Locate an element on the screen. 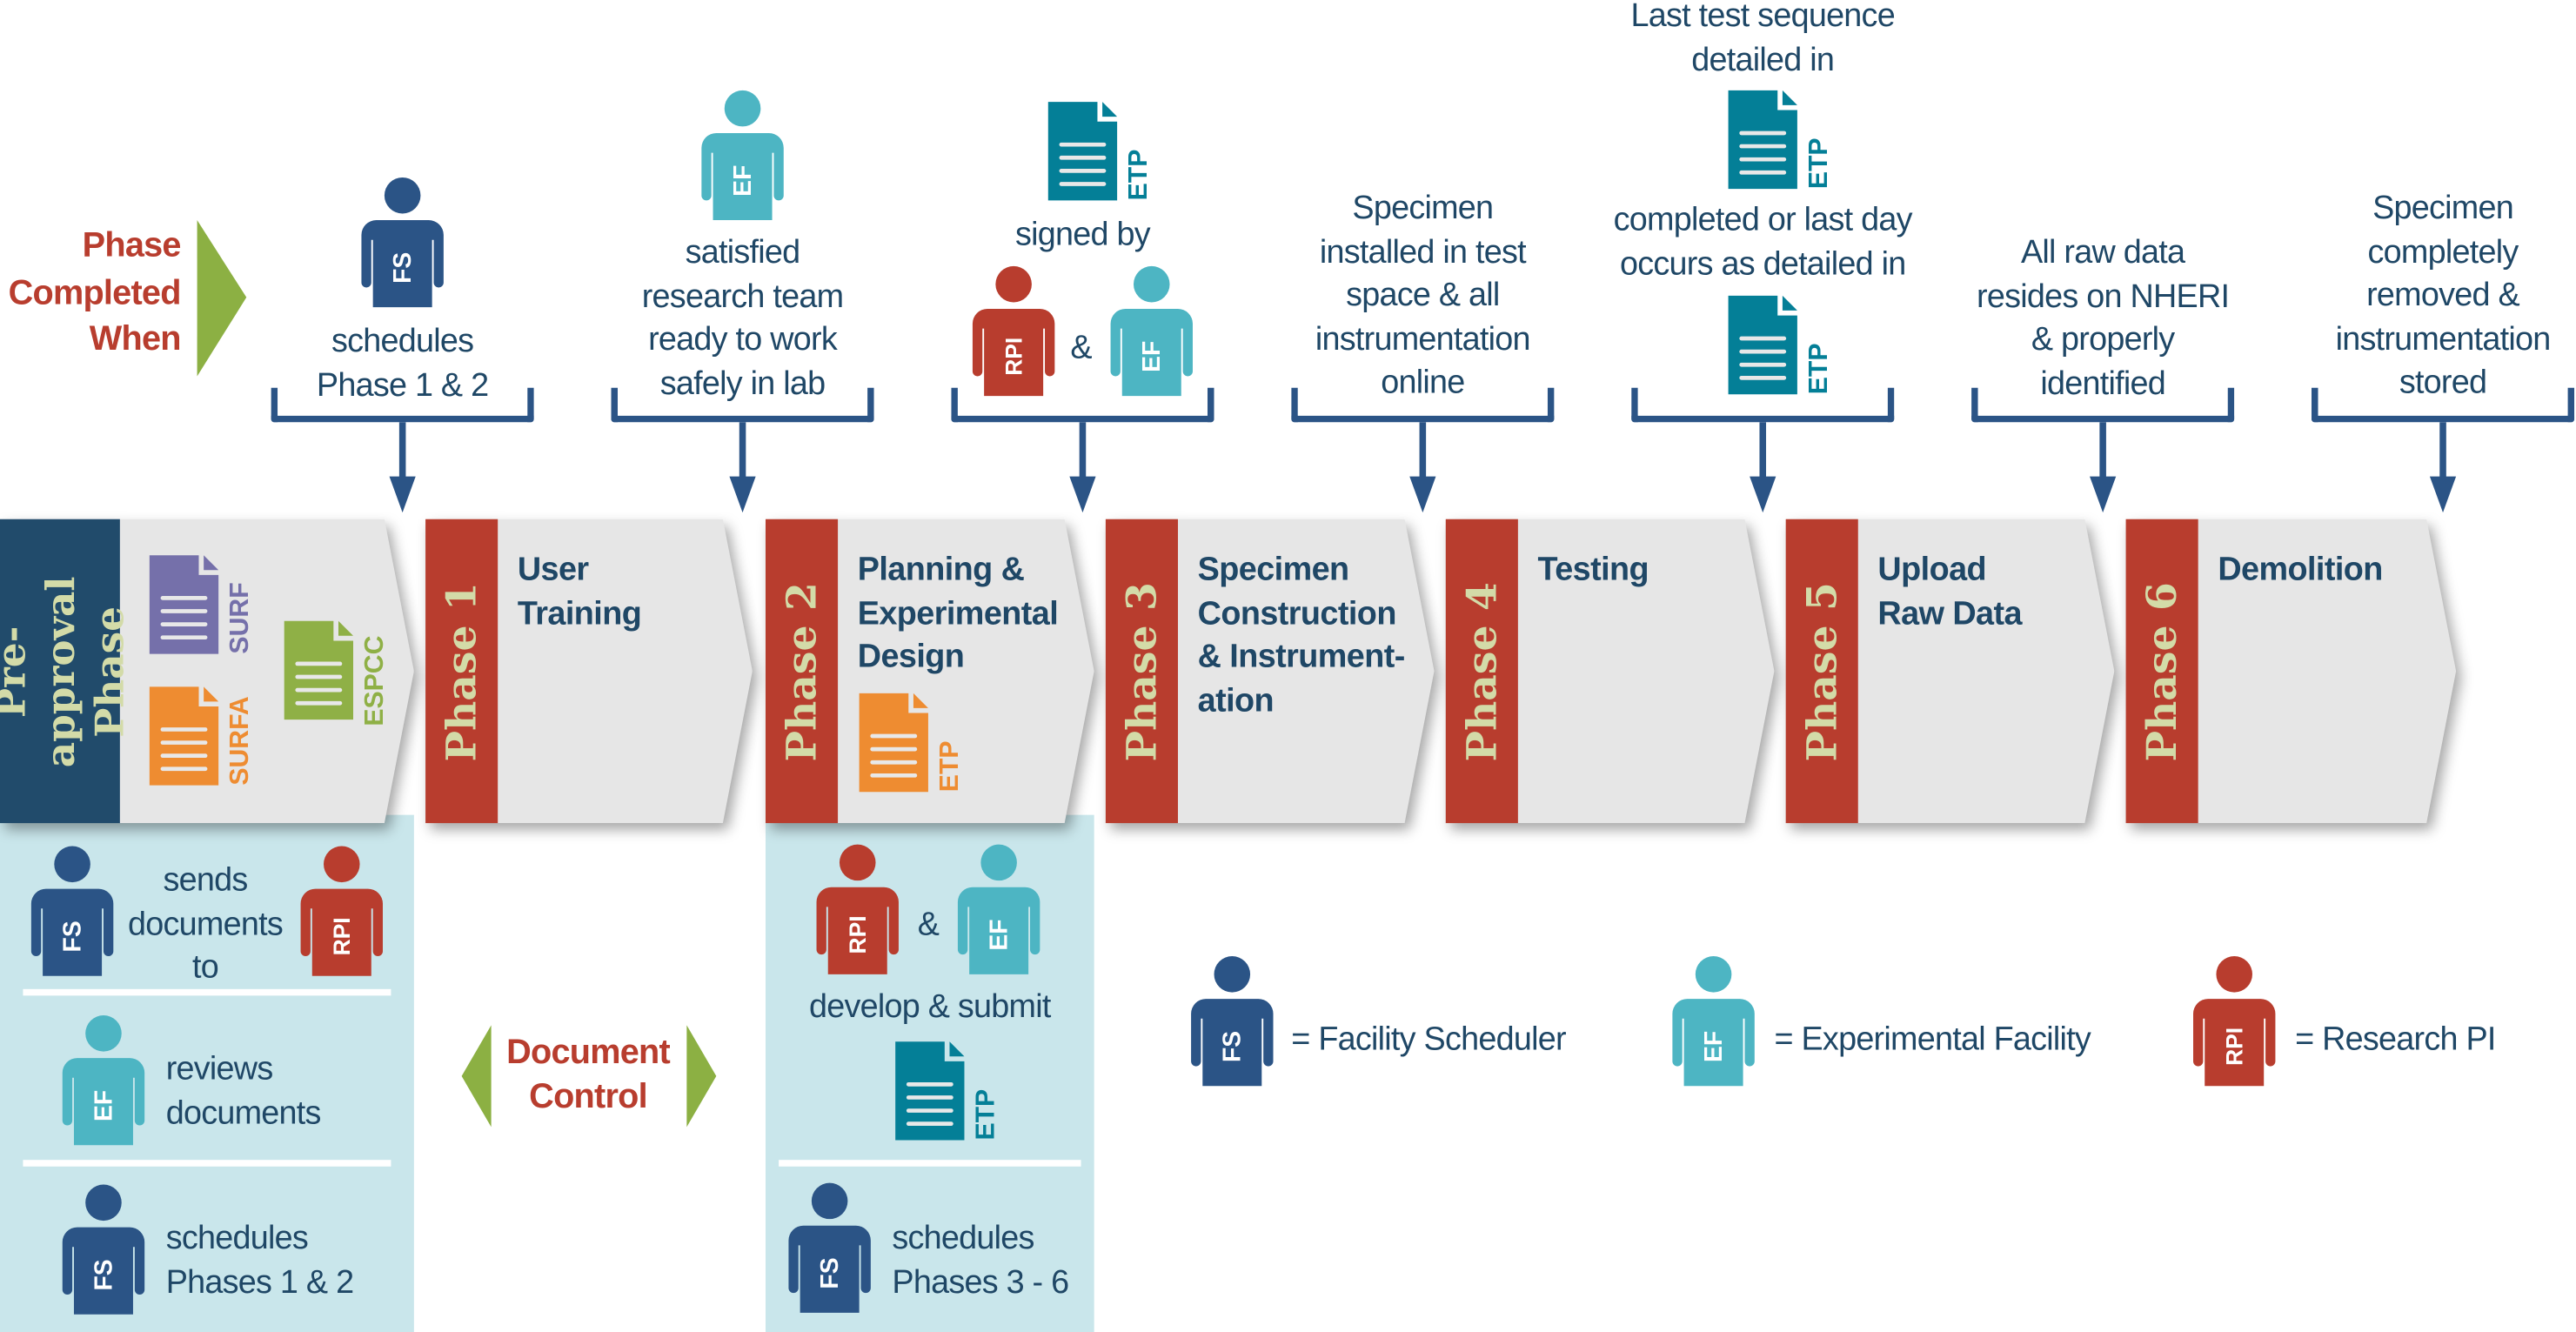 The width and height of the screenshot is (2576, 1332). legend-research-pi-icon: RPI is located at coordinates (2234, 1020).